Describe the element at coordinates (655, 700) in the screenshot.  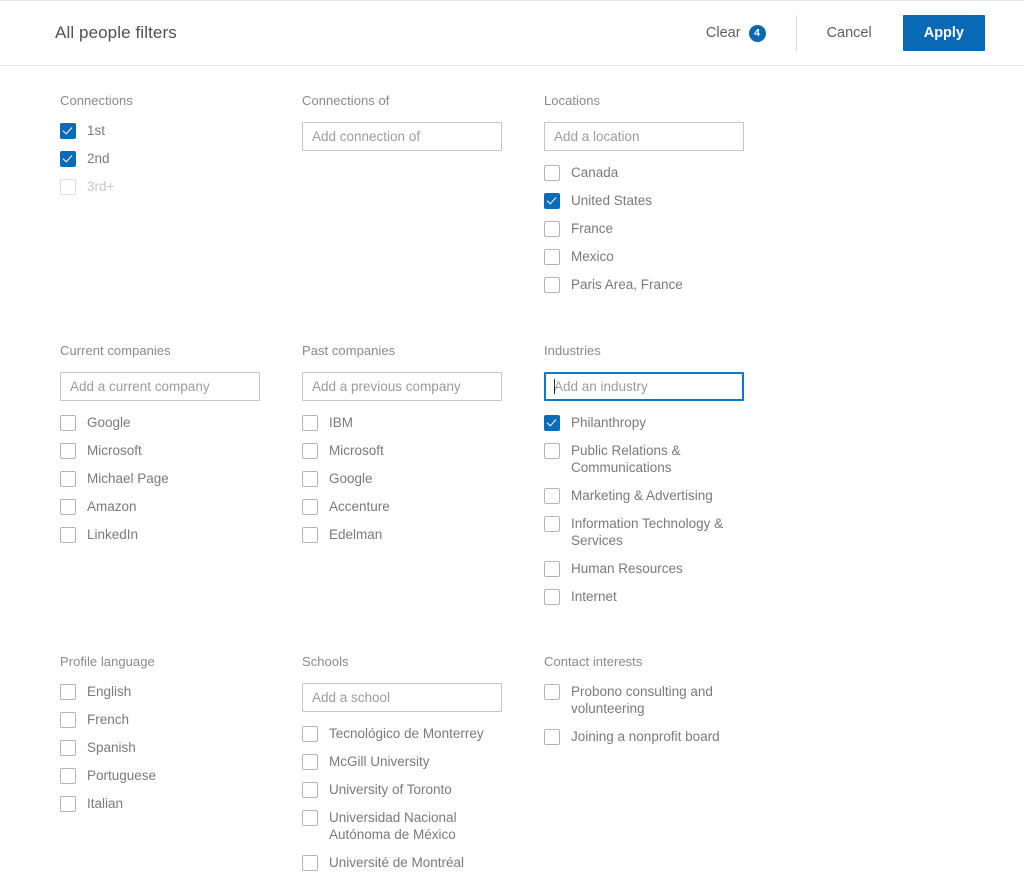
I see `filter-option: Probono consulting and volunteering` at that location.